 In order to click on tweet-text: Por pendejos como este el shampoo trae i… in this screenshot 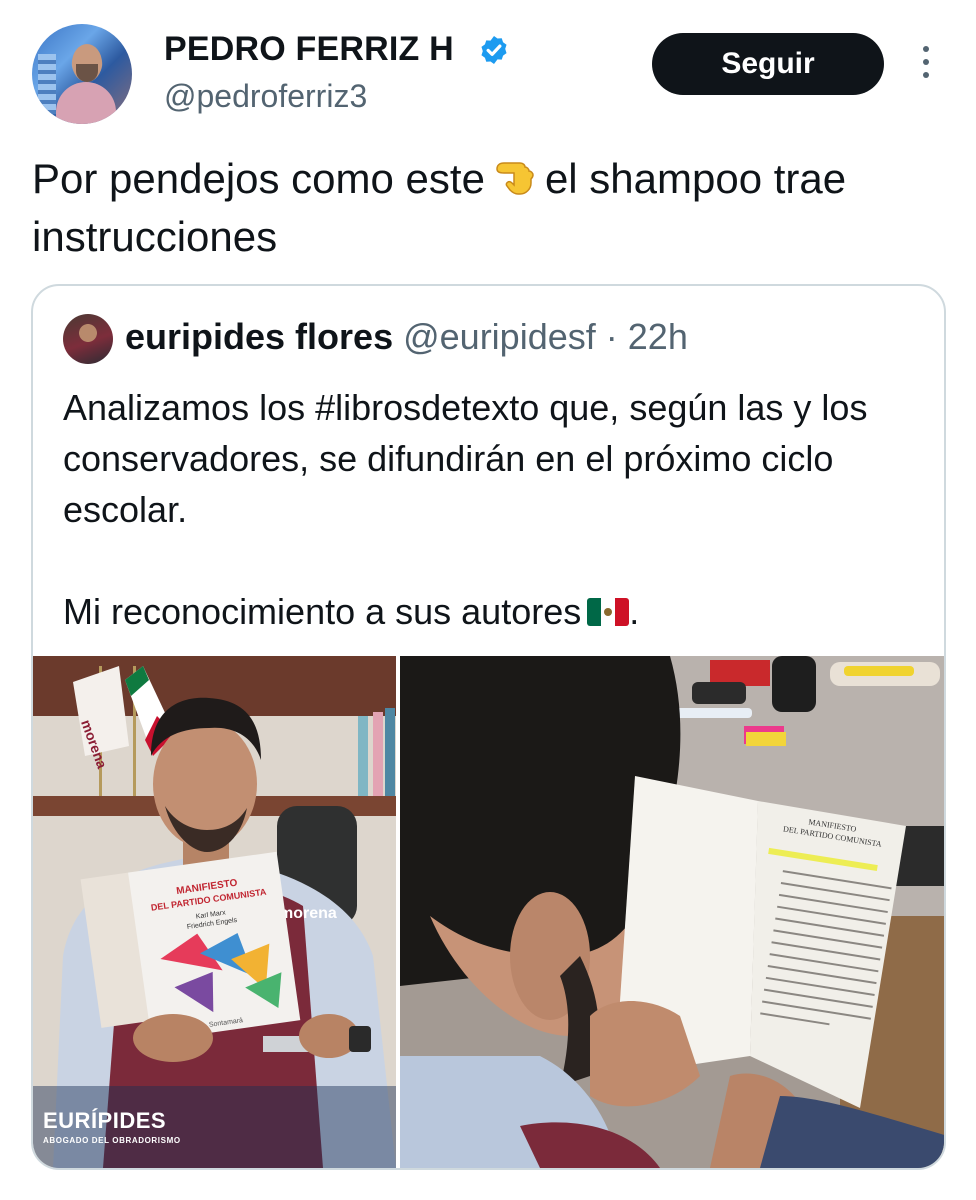, I will do `click(487, 208)`.